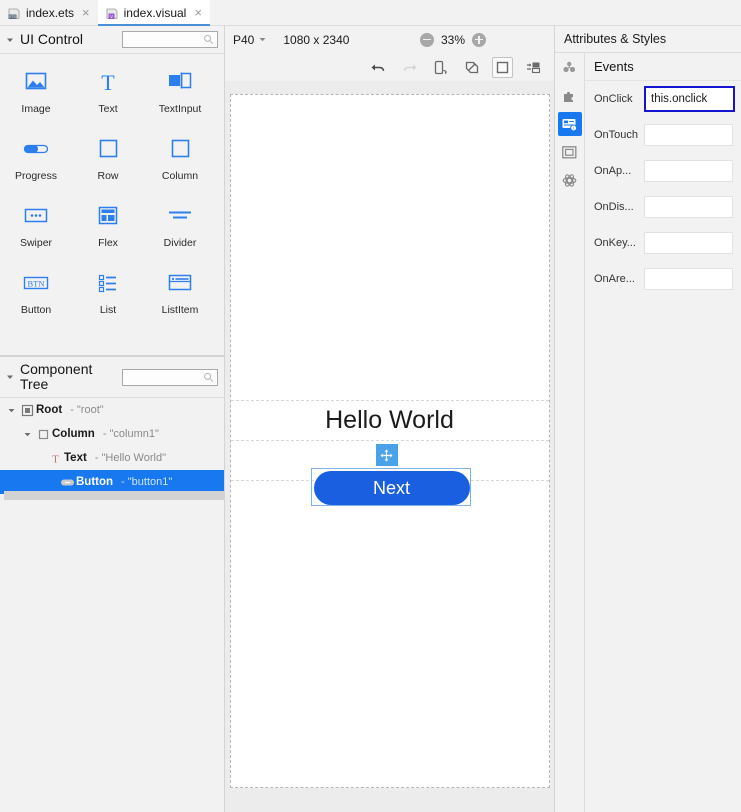 The image size is (741, 812). What do you see at coordinates (570, 152) in the screenshot?
I see `layout-box-icon` at bounding box center [570, 152].